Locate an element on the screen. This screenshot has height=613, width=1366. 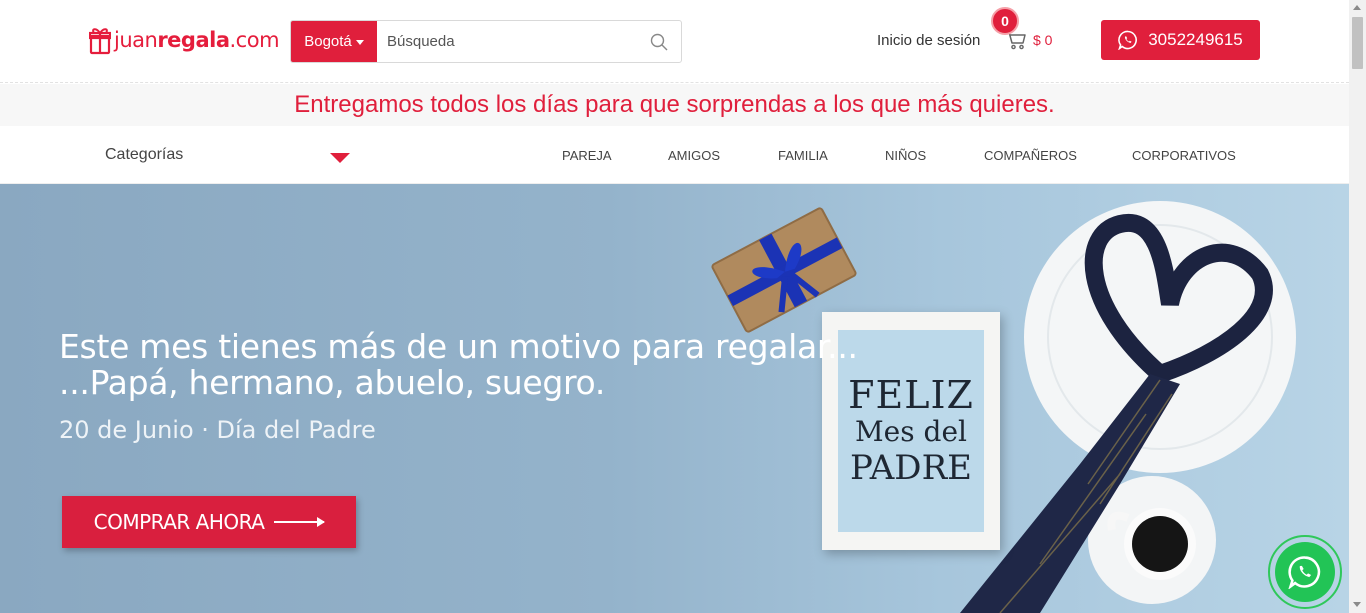
gift-logo-icon is located at coordinates (100, 41).